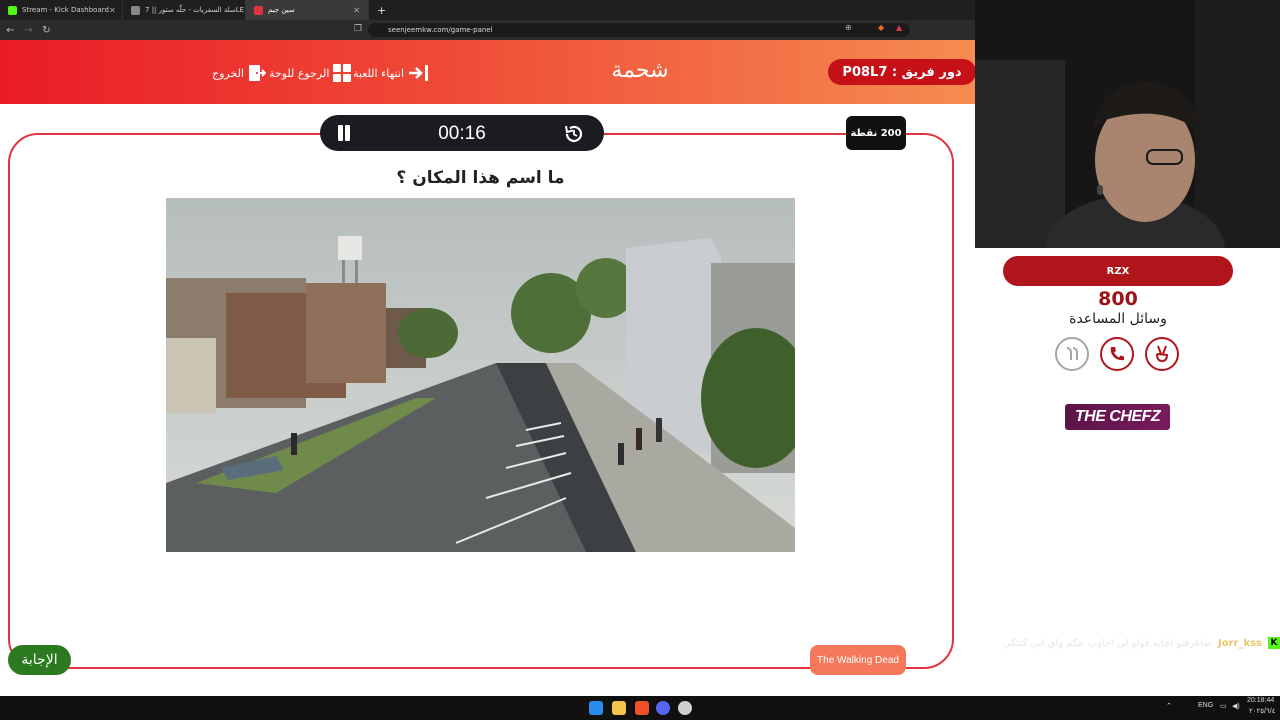  What do you see at coordinates (1239, 643) in the screenshot?
I see `chat-username: Jorr_kss` at bounding box center [1239, 643].